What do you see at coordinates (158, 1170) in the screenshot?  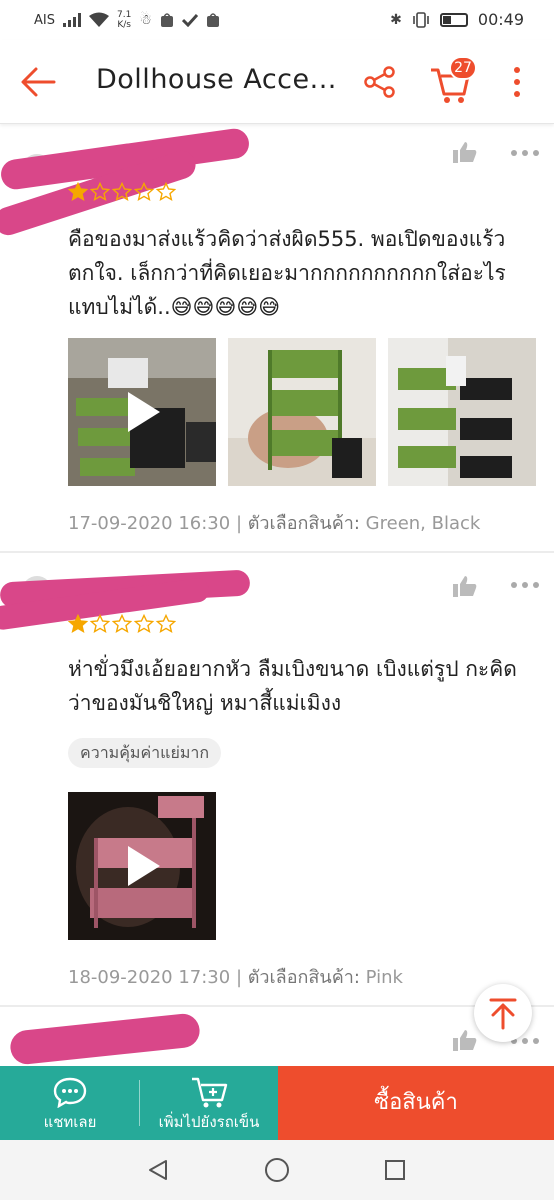 I see `nav-back-icon` at bounding box center [158, 1170].